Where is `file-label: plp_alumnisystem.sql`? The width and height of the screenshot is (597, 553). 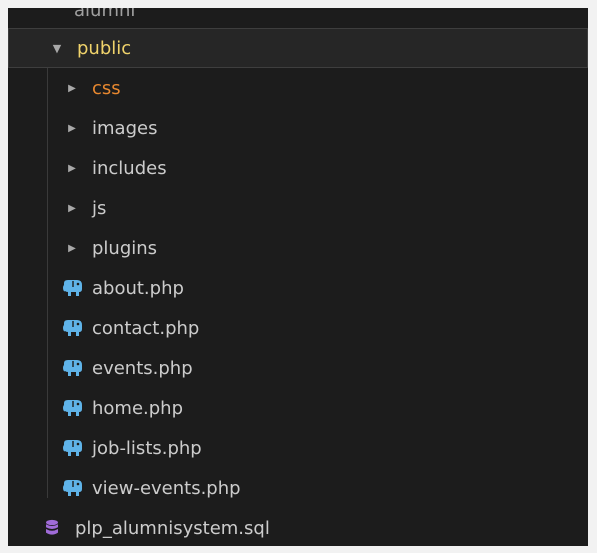
file-label: plp_alumnisystem.sql is located at coordinates (172, 528).